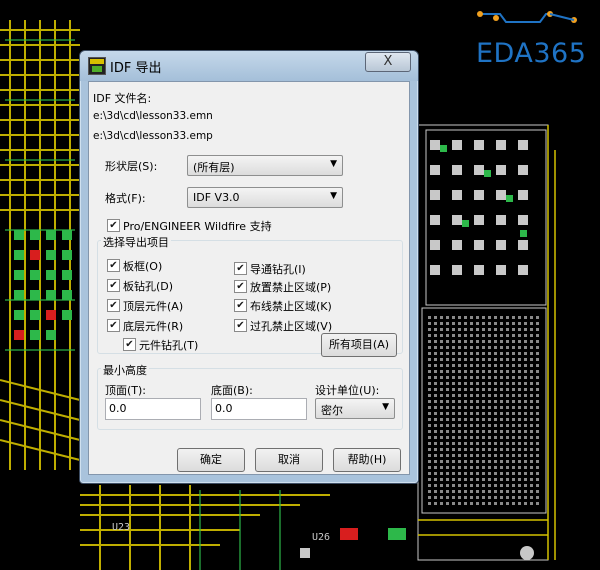  What do you see at coordinates (113, 305) in the screenshot?
I see `top-components-checkbox: ✔` at bounding box center [113, 305].